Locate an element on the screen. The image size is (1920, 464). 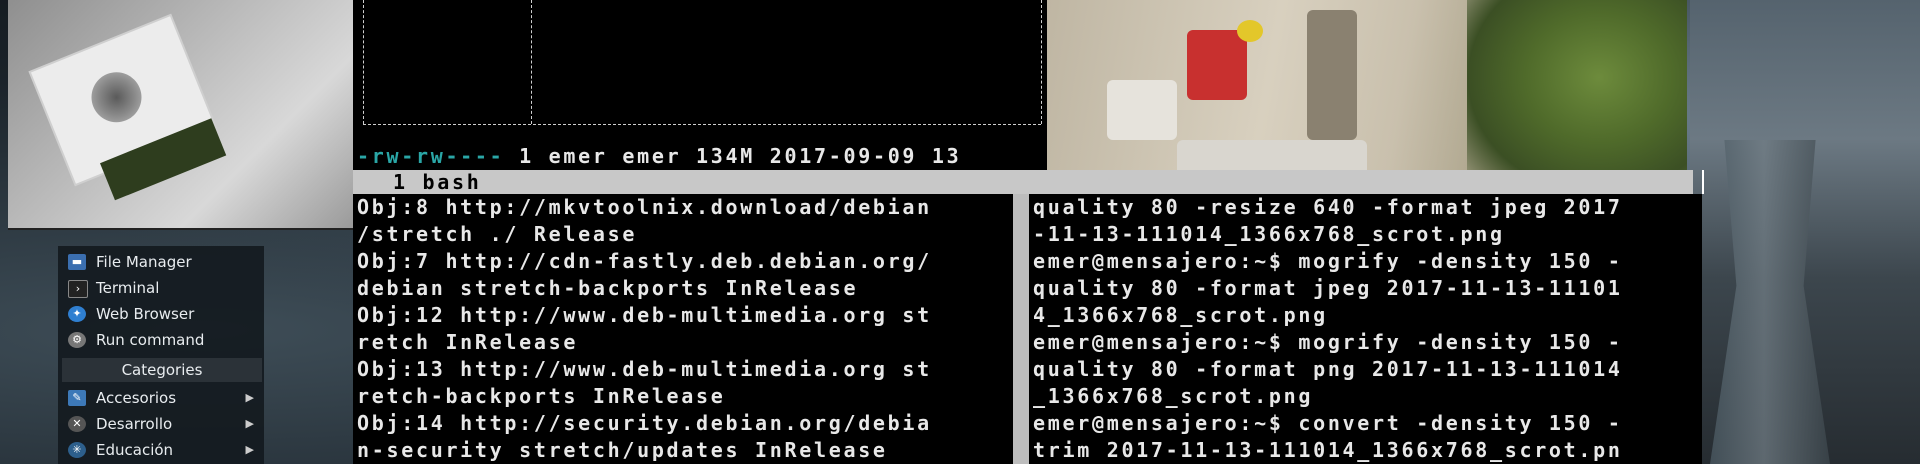
globe-icon: ✦ is located at coordinates (77, 314).